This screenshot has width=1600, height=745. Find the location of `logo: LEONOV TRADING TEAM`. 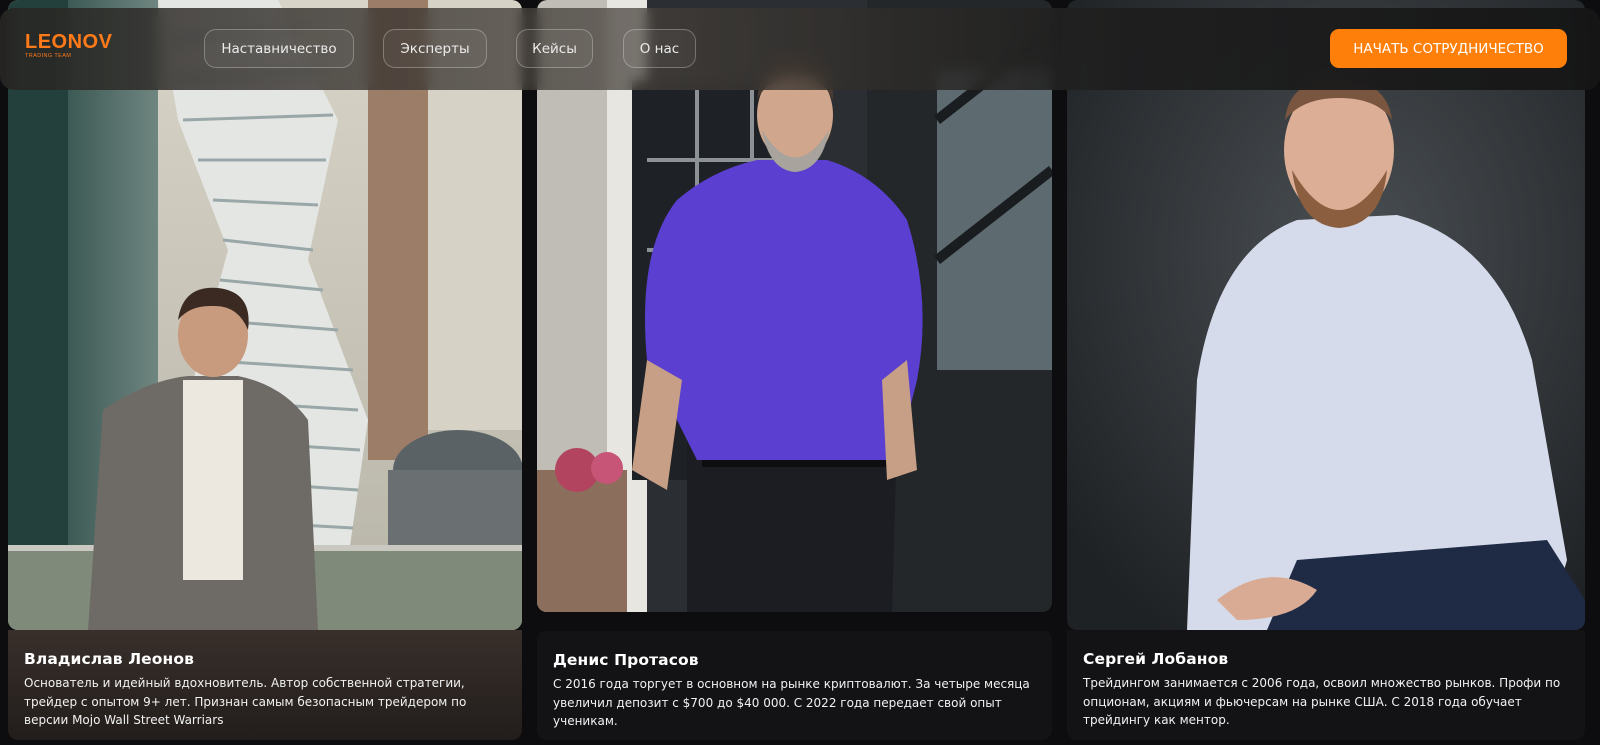

logo: LEONOV TRADING TEAM is located at coordinates (68, 45).